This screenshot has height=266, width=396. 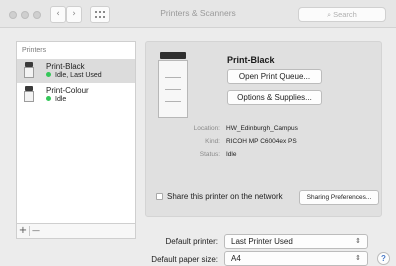 I want to click on printer-status: Idle, Last Used, so click(x=74, y=75).